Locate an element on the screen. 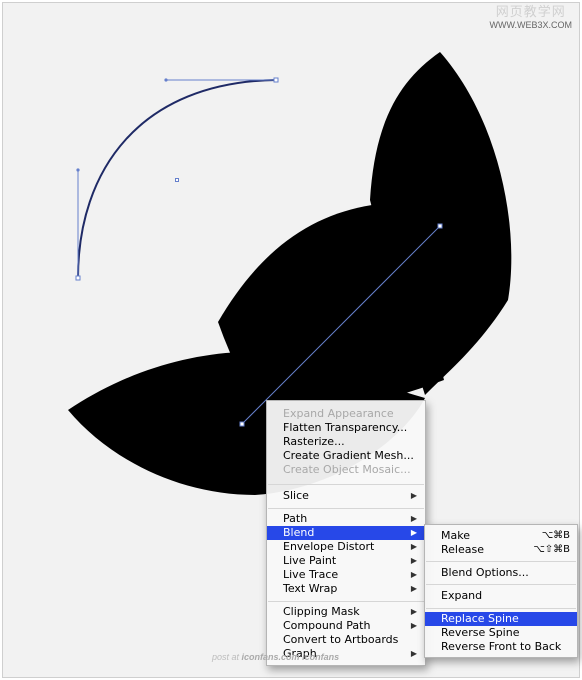 The width and height of the screenshot is (582, 680). menu-item-text-wrap: Text Wrap ▶ is located at coordinates (346, 589).